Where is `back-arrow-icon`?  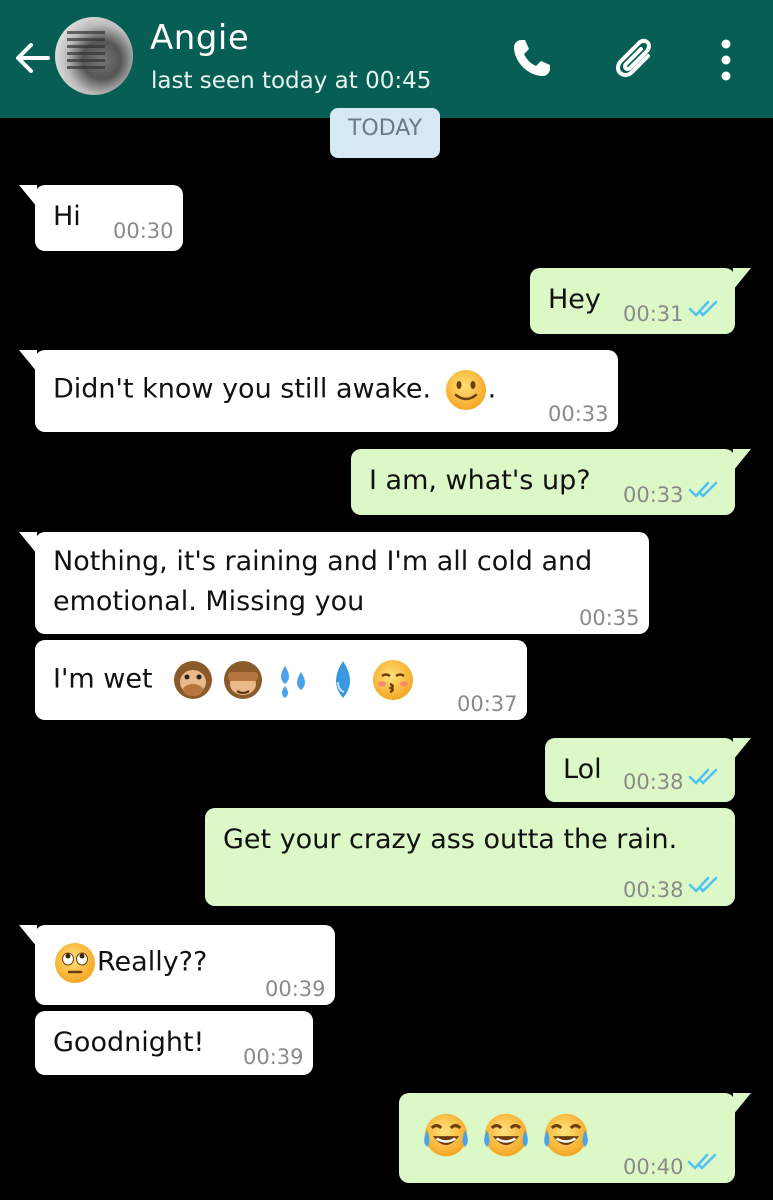 back-arrow-icon is located at coordinates (32, 58).